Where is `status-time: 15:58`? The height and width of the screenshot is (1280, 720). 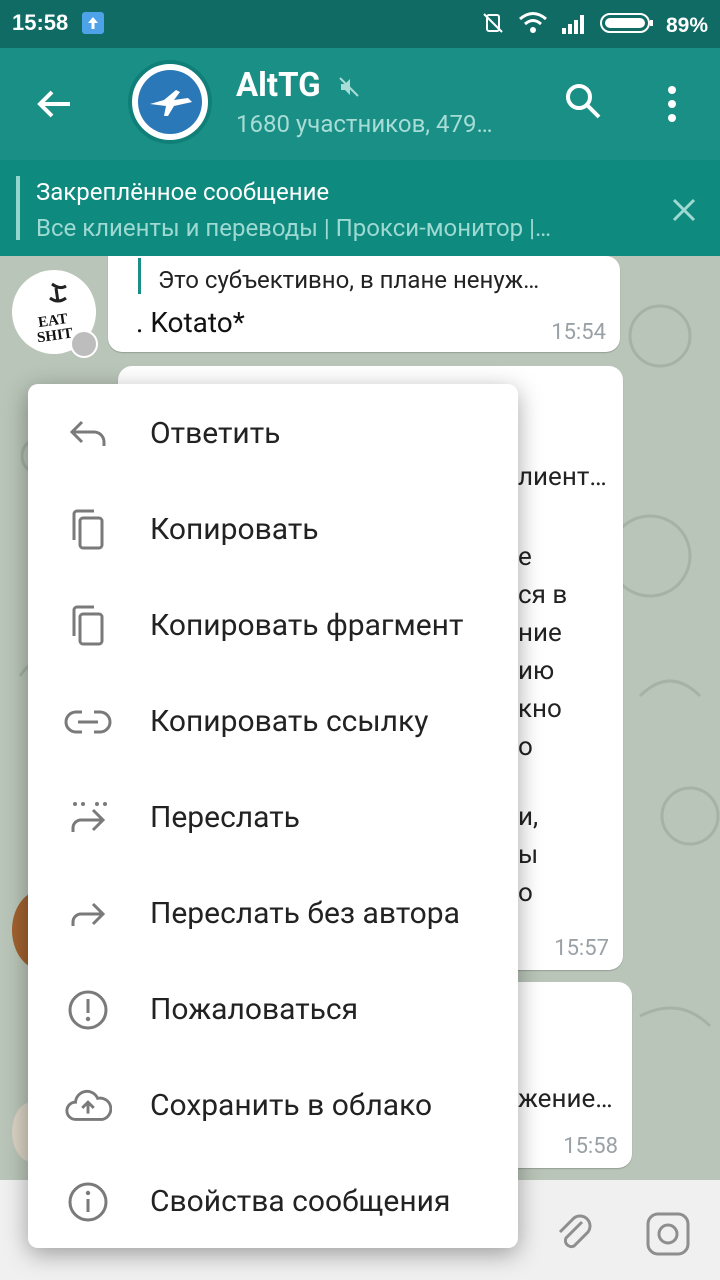
status-time: 15:58 is located at coordinates (40, 22).